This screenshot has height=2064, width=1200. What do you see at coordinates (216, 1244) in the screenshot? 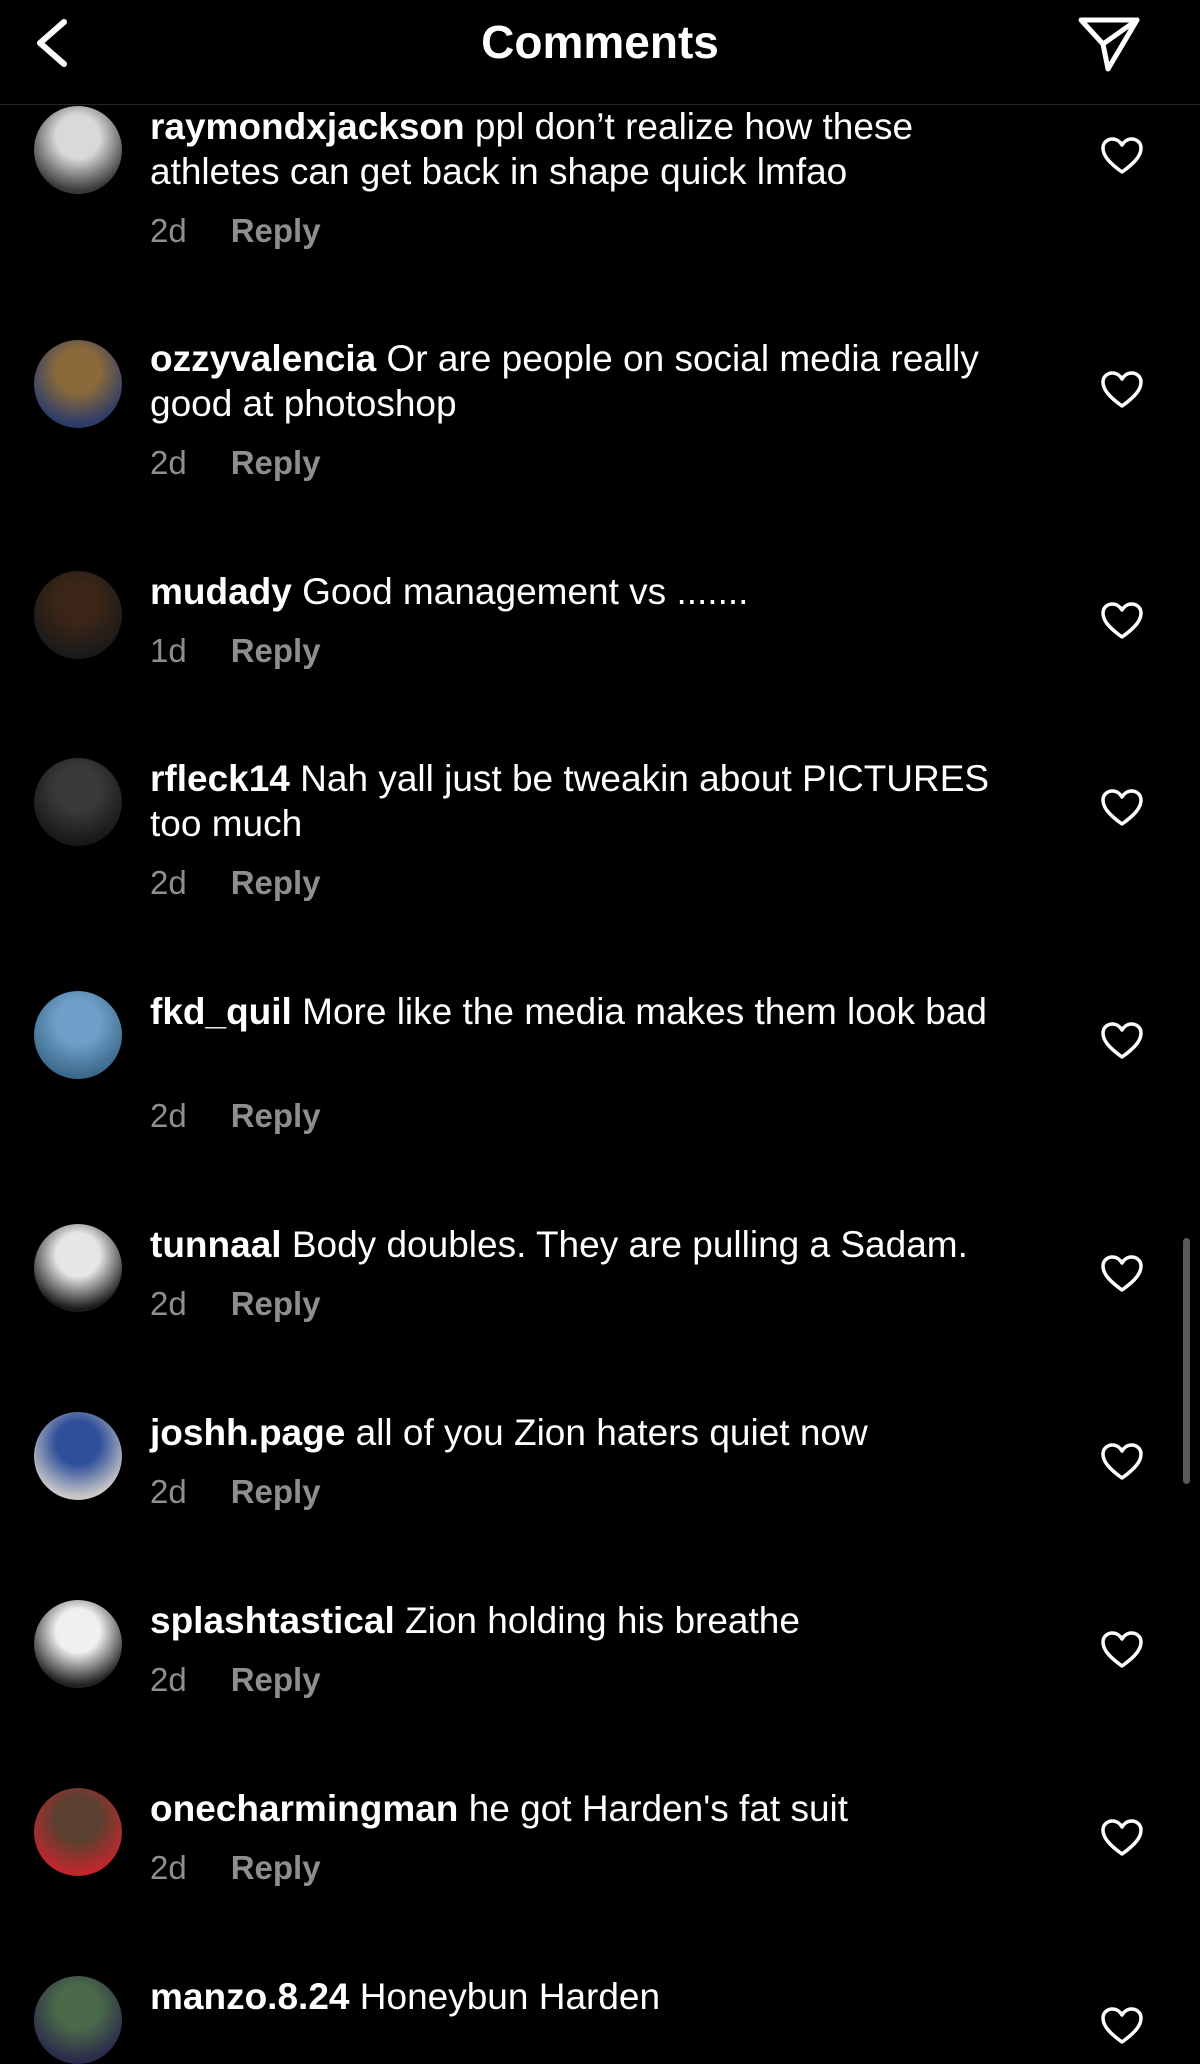
I see `comment-username: tunnaal` at bounding box center [216, 1244].